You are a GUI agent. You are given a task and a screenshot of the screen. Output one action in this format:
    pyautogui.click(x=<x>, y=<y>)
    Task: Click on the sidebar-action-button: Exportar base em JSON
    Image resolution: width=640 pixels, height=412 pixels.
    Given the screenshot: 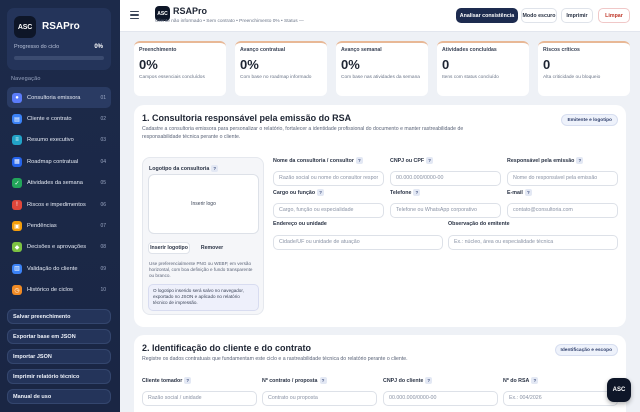 What is the action you would take?
    pyautogui.click(x=59, y=336)
    